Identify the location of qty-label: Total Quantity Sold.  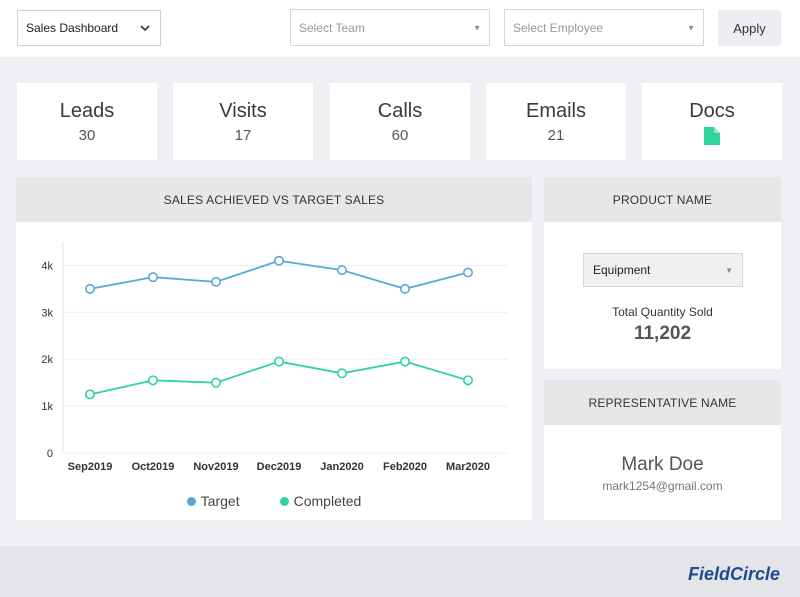
(662, 312).